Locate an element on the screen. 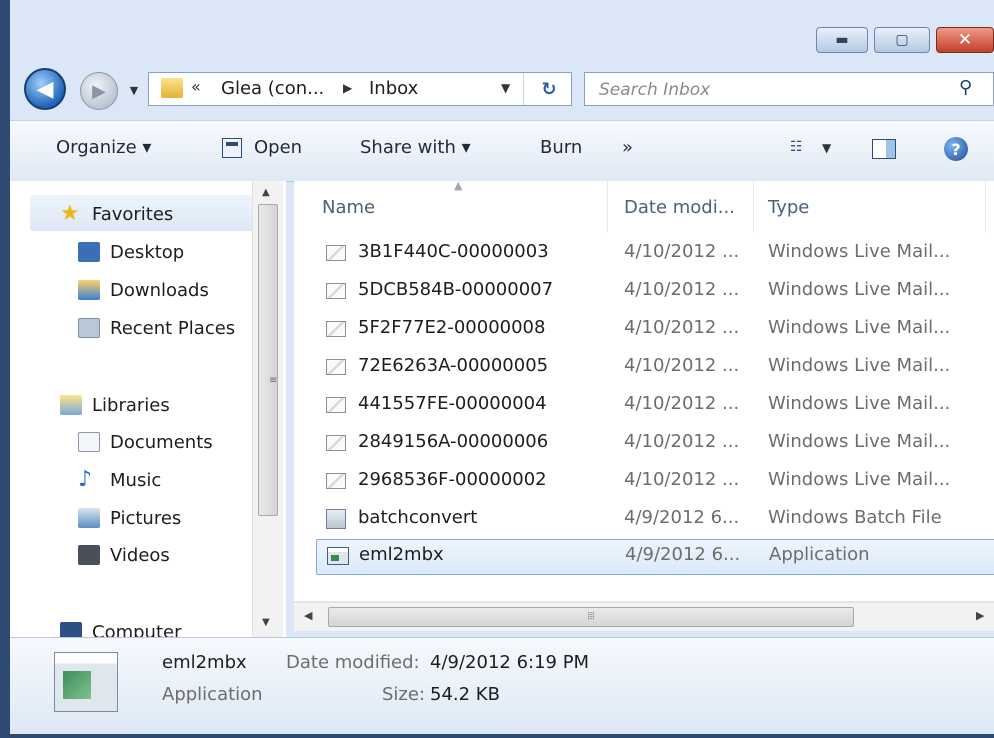  scroll-right-icon: ▶ is located at coordinates (980, 615).